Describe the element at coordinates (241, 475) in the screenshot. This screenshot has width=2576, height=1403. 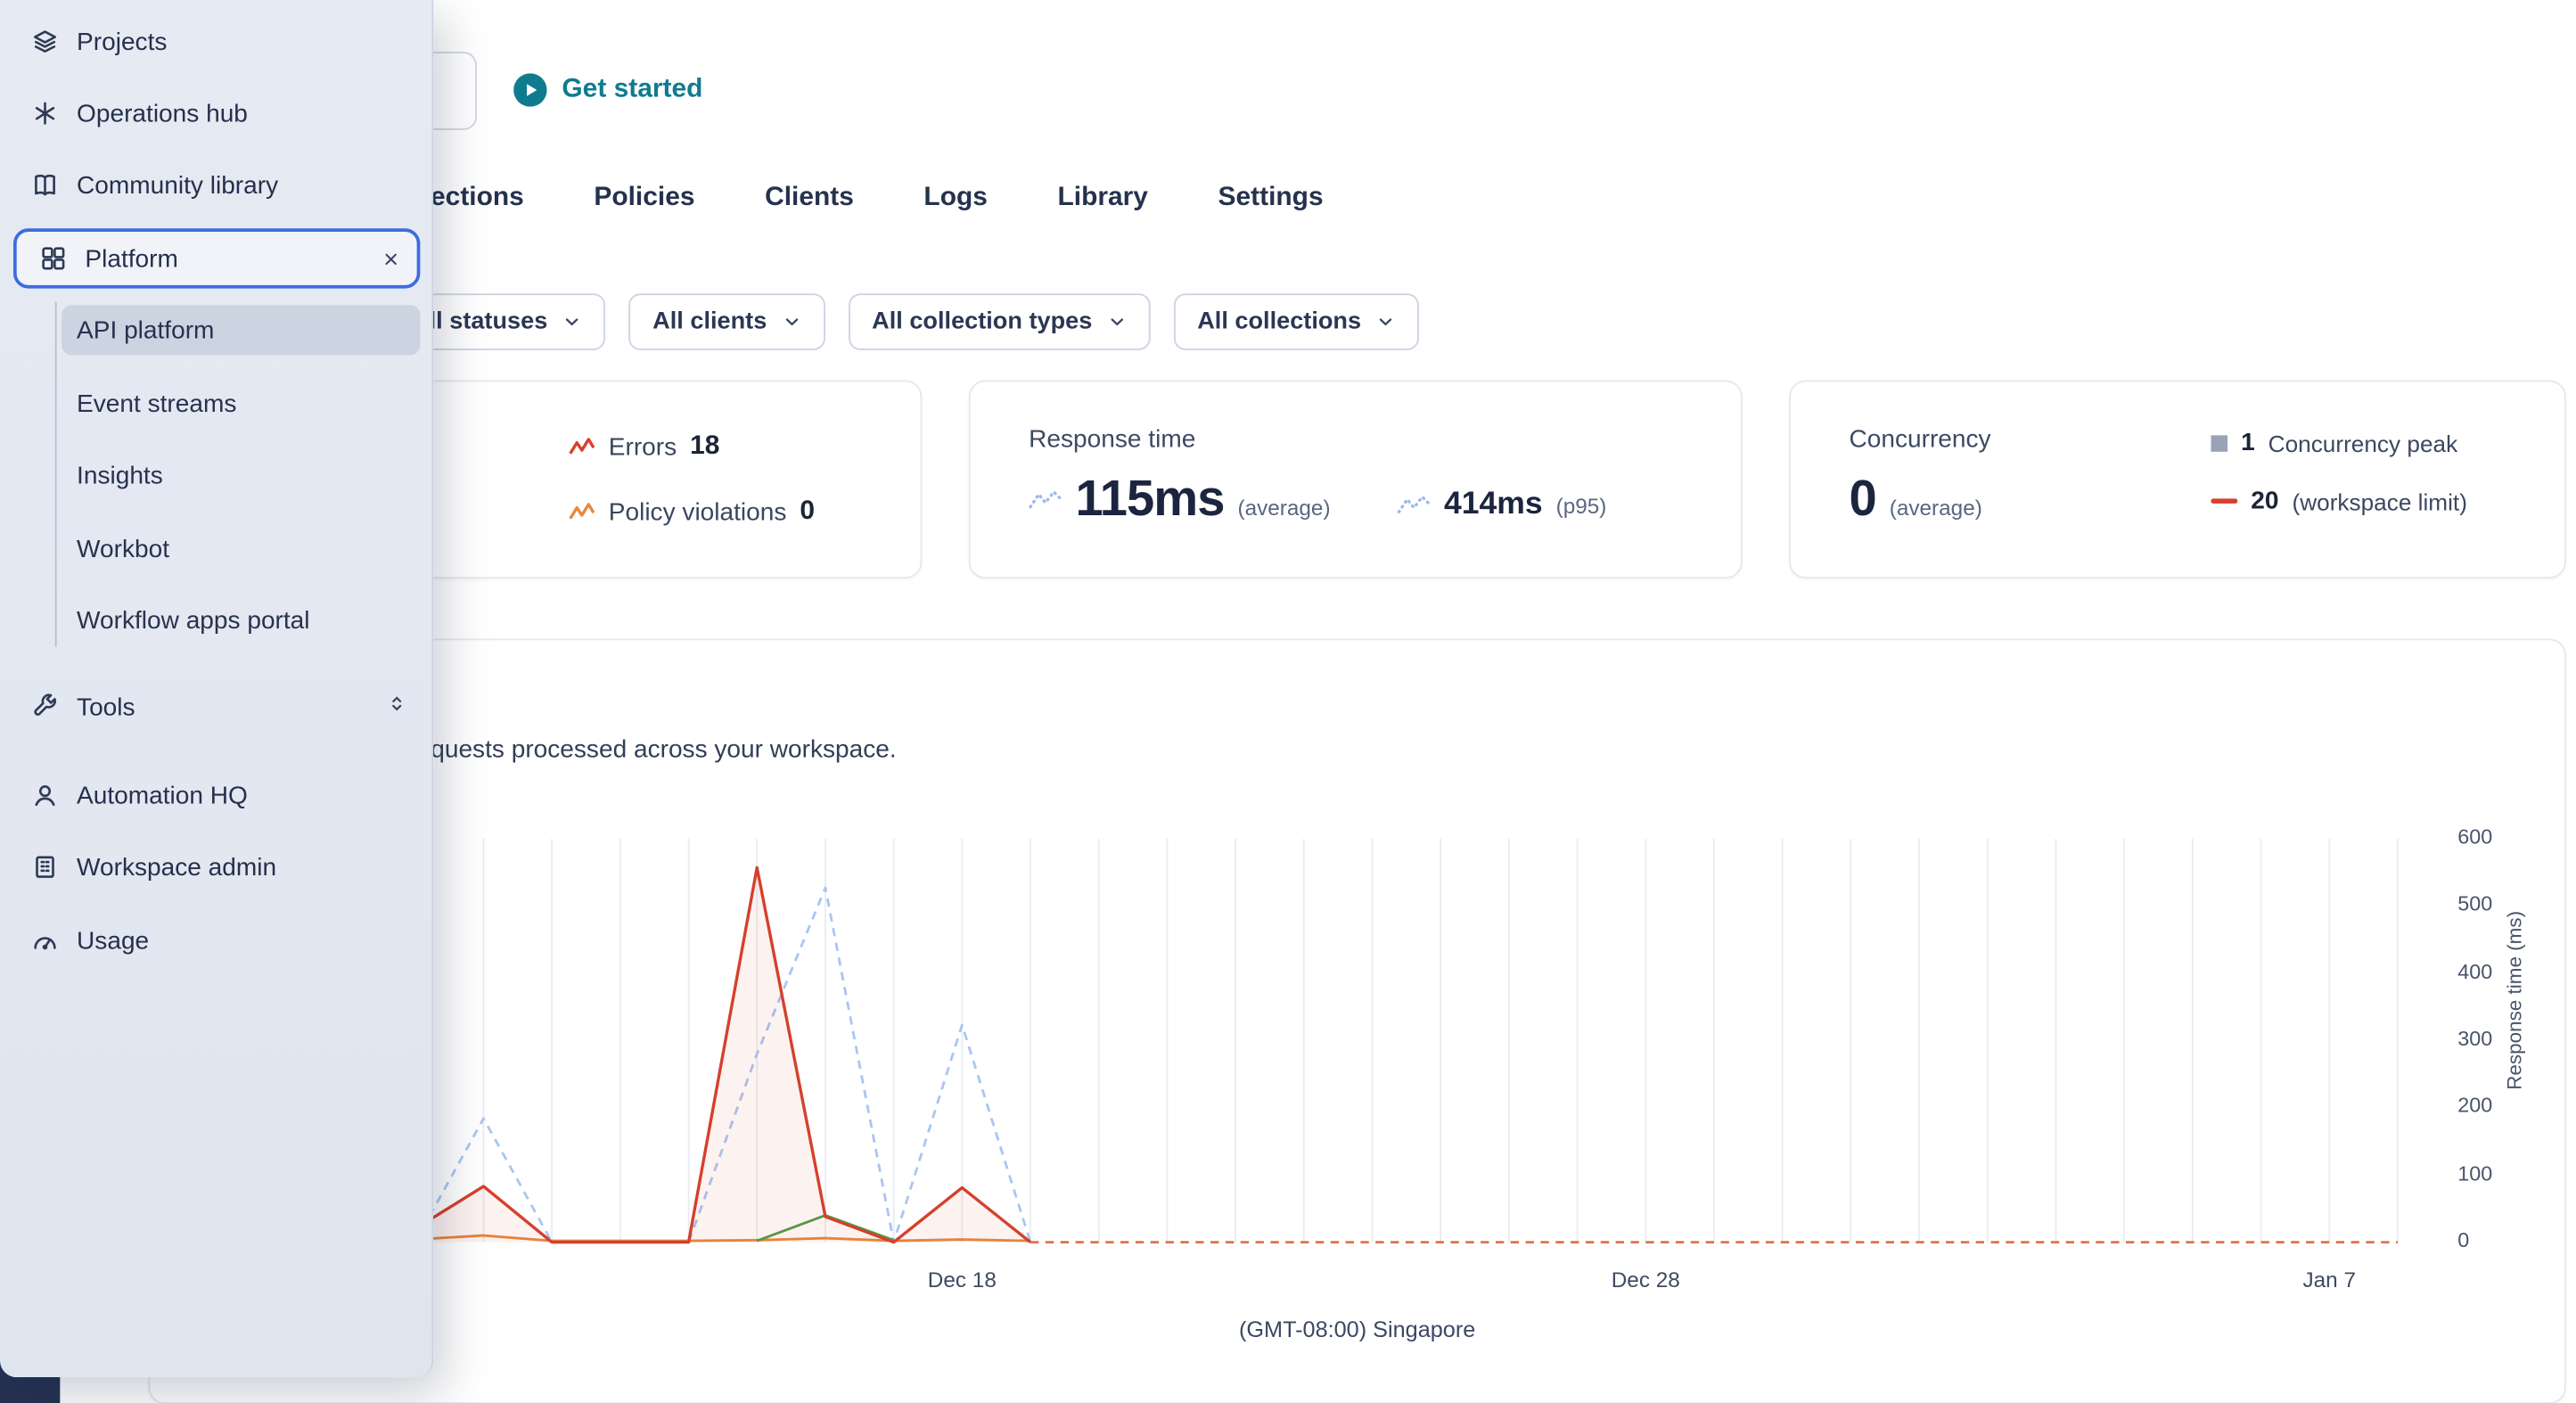
I see `sidebar-subitem-insights: Insights` at that location.